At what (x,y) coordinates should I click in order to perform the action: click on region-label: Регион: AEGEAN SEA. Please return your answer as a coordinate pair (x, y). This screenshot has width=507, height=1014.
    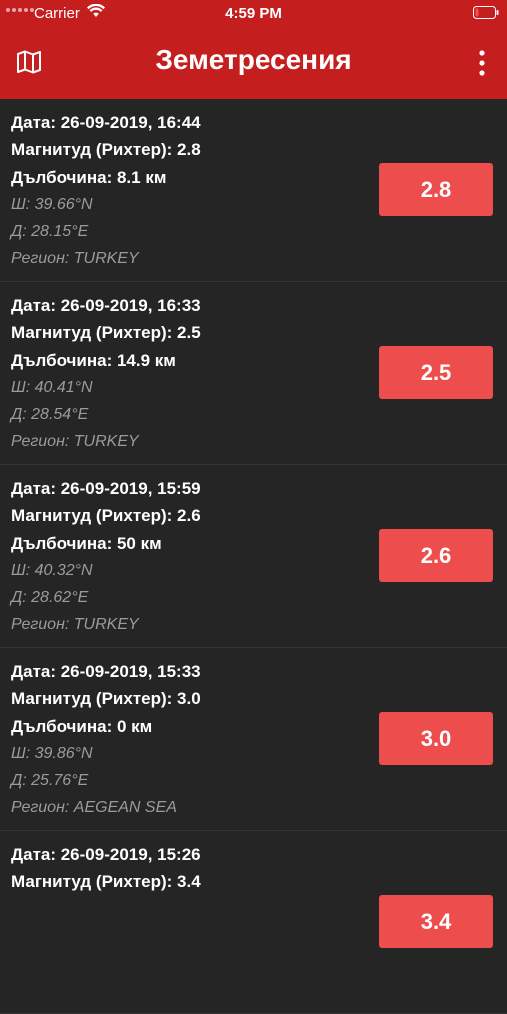
    Looking at the image, I should click on (94, 808).